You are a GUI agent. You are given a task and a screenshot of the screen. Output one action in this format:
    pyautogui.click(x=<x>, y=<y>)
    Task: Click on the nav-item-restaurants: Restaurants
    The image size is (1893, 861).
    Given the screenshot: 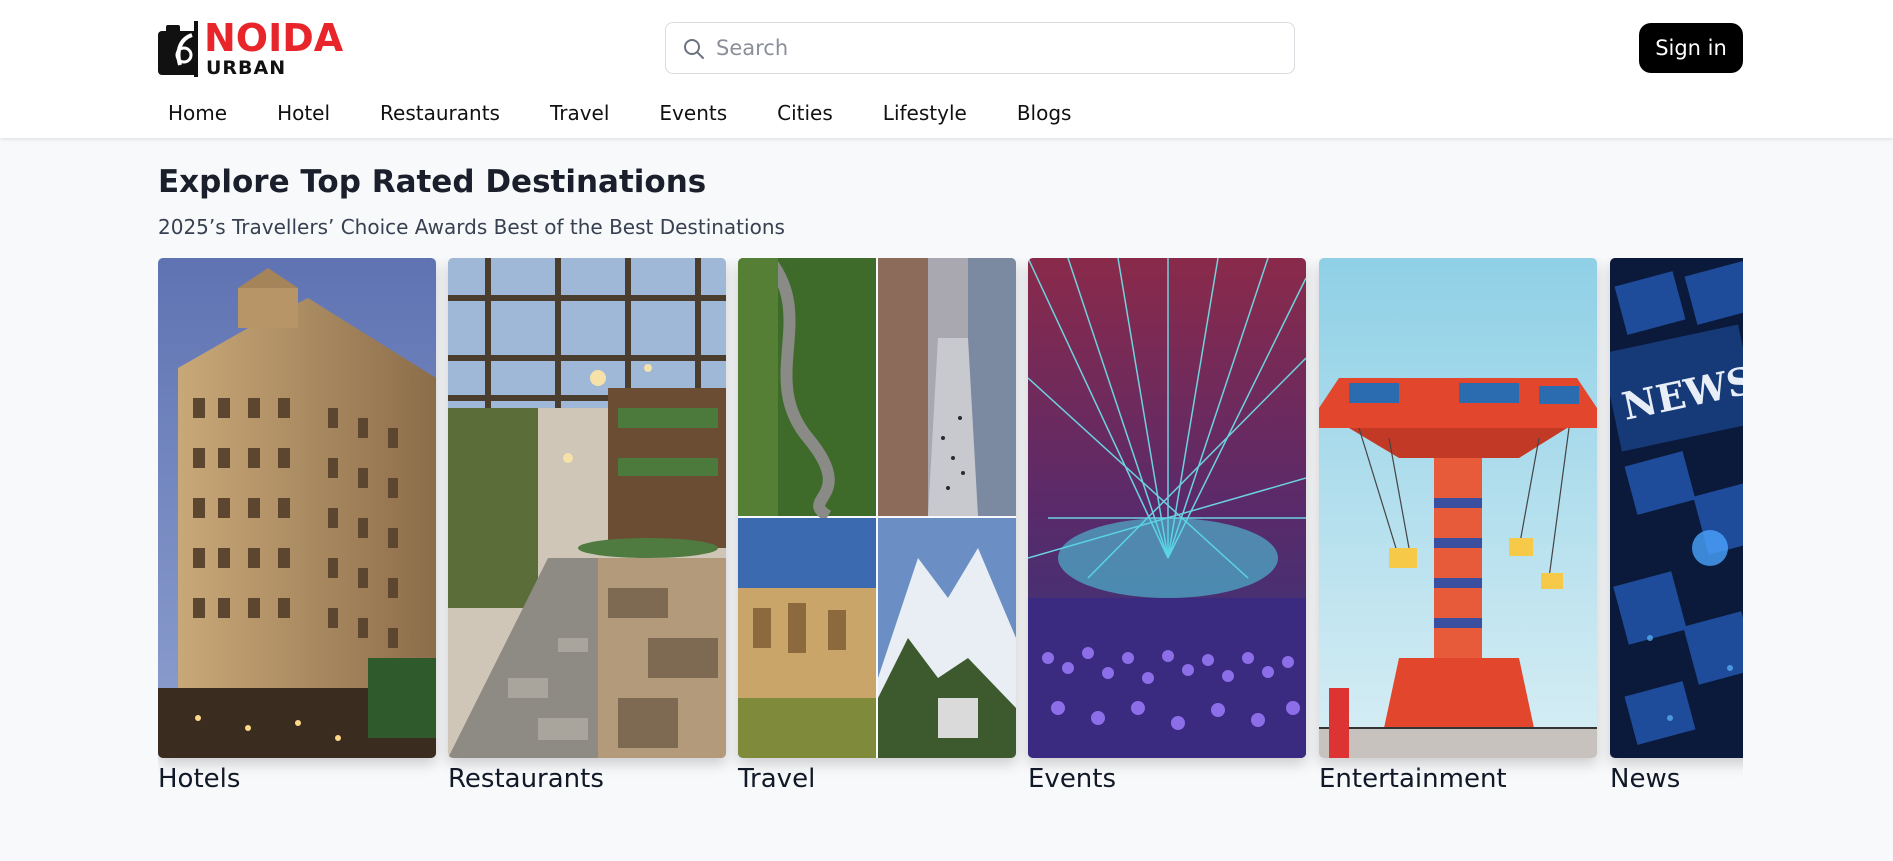 What is the action you would take?
    pyautogui.click(x=440, y=113)
    